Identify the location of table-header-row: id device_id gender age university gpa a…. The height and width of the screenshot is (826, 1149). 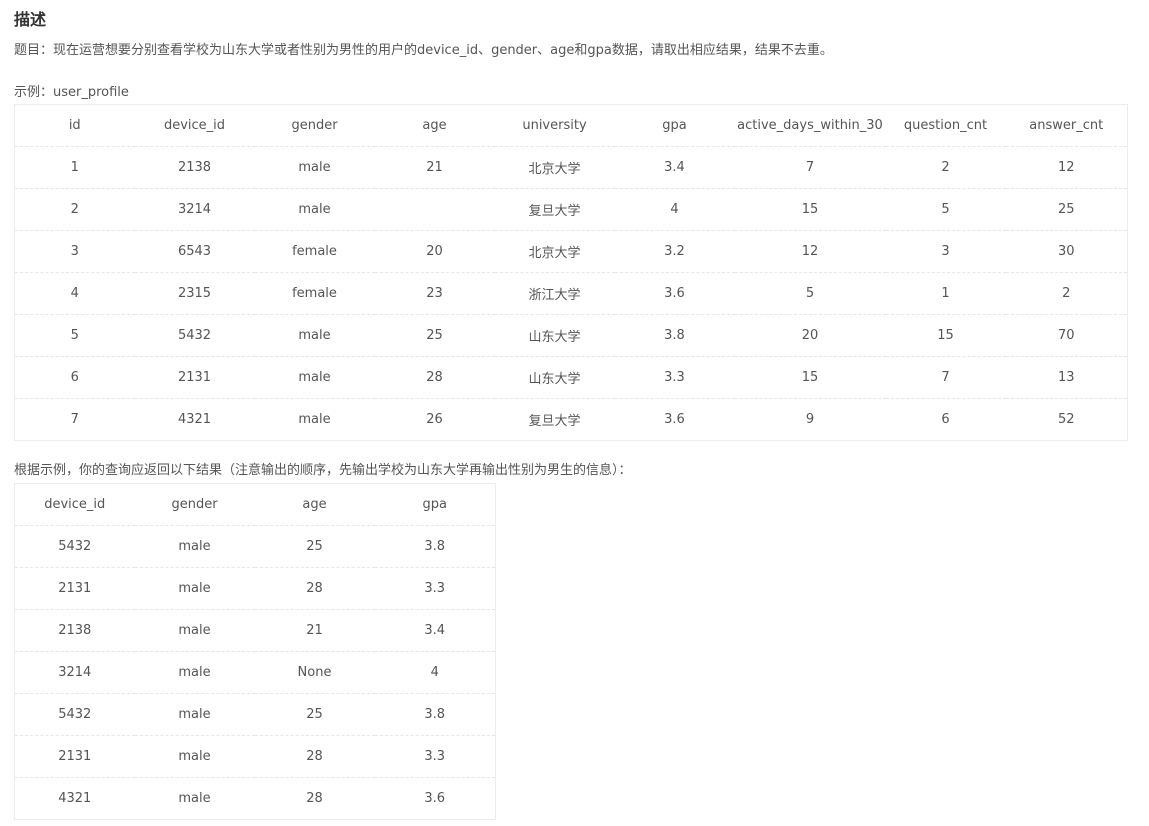
(571, 125).